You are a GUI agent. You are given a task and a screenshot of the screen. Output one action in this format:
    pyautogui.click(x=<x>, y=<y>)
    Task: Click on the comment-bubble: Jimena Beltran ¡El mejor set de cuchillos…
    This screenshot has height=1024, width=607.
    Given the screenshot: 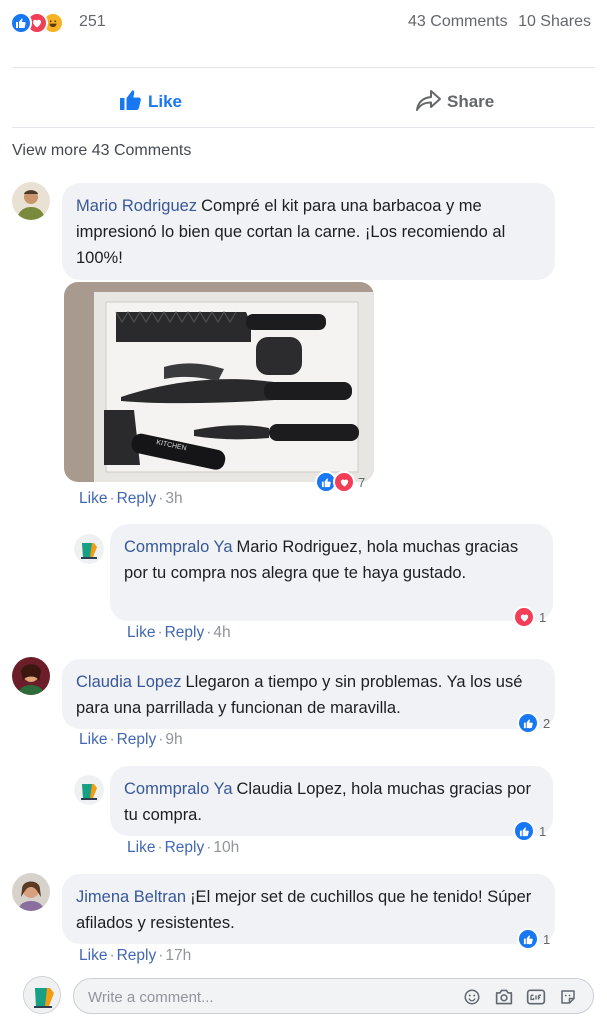 What is the action you would take?
    pyautogui.click(x=308, y=909)
    